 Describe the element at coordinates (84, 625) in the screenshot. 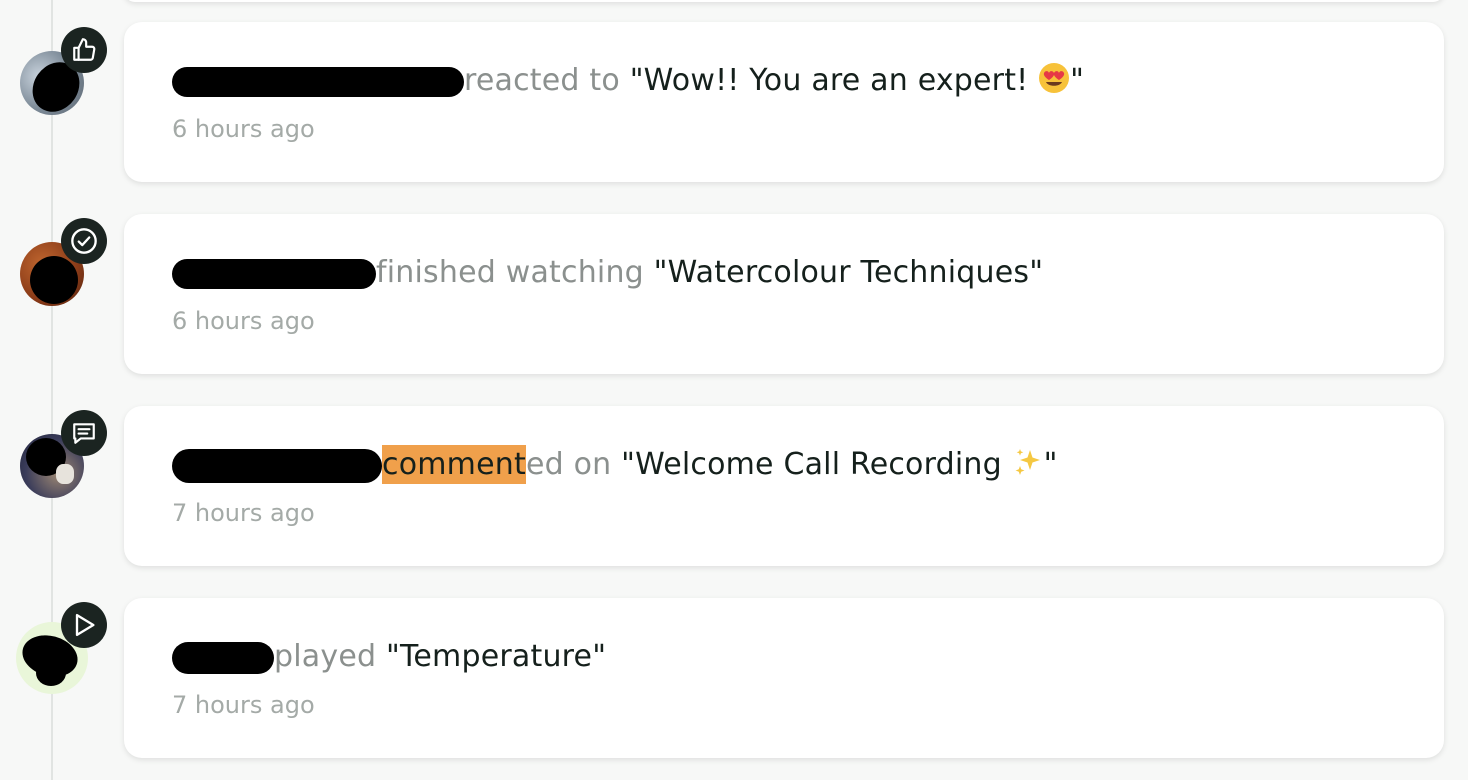

I see `play-icon` at that location.